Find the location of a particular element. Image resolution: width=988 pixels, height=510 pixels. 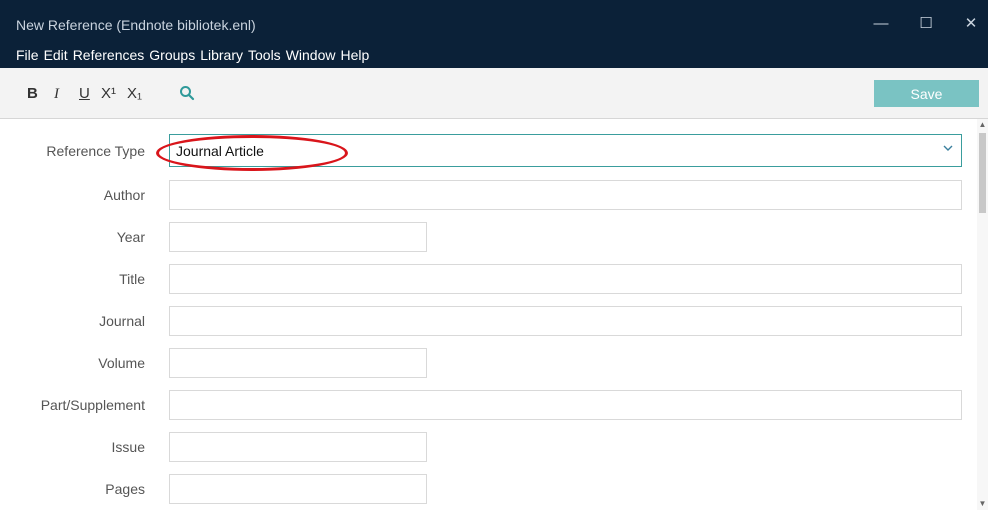

reference-type-label: Reference Type is located at coordinates (95, 151).